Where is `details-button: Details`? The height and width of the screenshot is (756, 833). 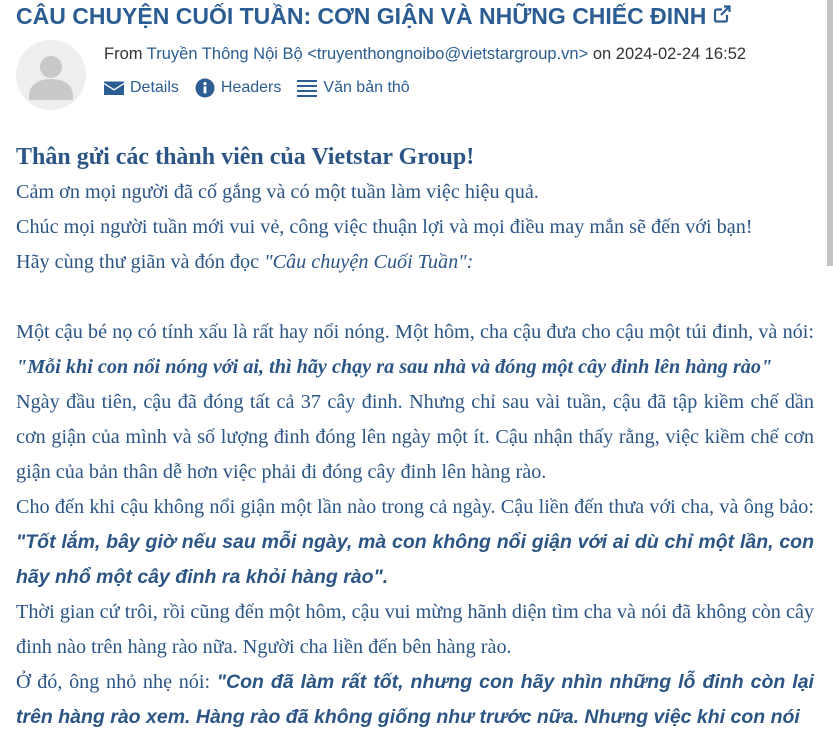
details-button: Details is located at coordinates (141, 88).